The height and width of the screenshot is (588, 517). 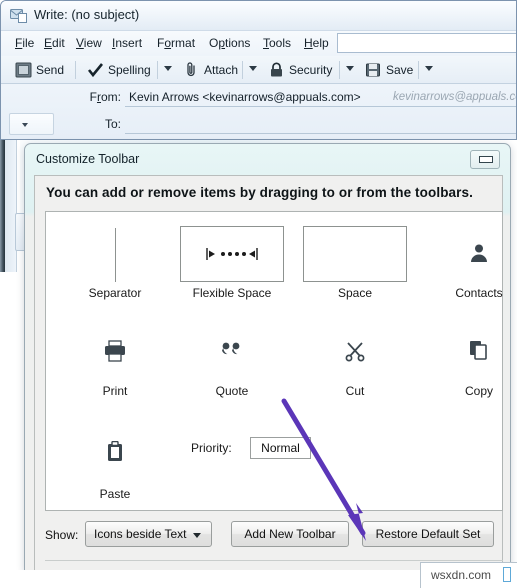 What do you see at coordinates (232, 293) in the screenshot?
I see `toolbar-item-label: Flexible Space` at bounding box center [232, 293].